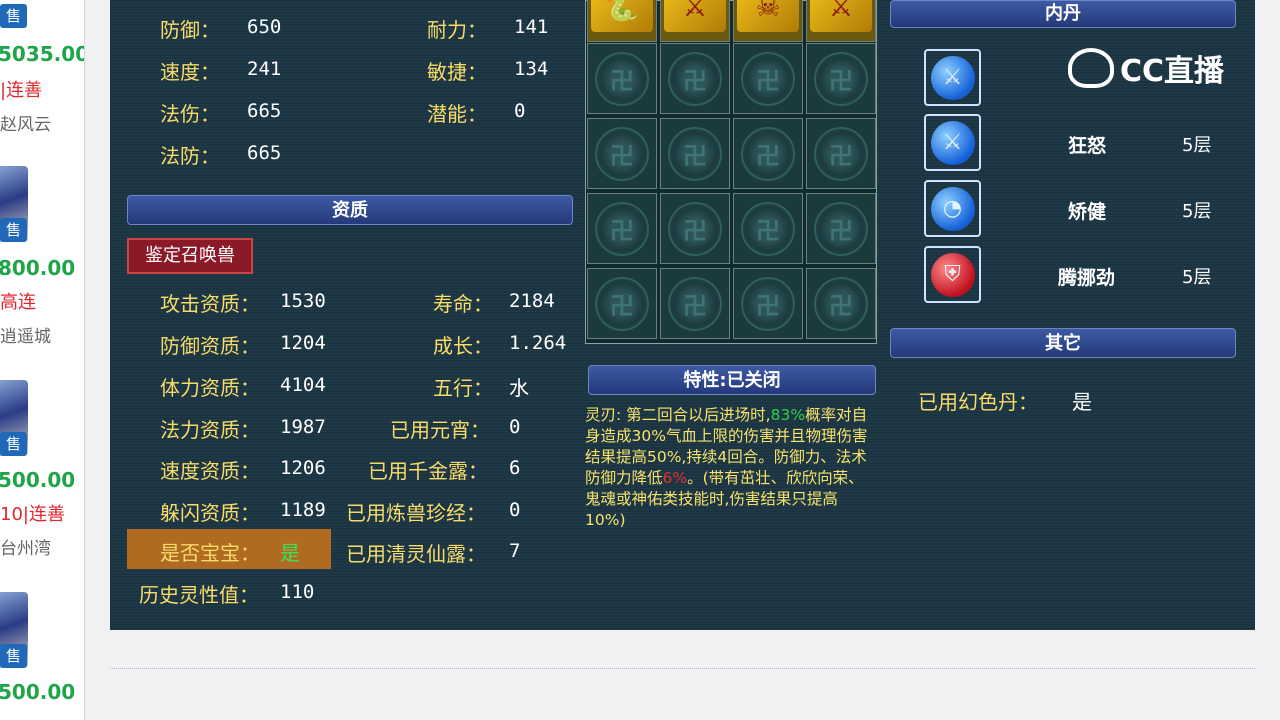  I want to click on aptitude-value: 1189, so click(303, 510).